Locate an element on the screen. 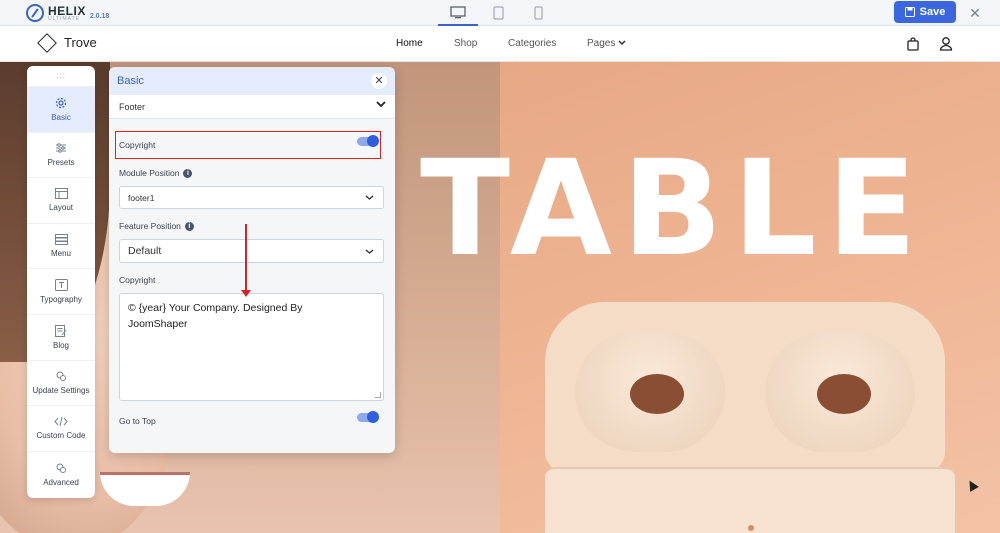 The image size is (1000, 533). mobile-icon is located at coordinates (538, 13).